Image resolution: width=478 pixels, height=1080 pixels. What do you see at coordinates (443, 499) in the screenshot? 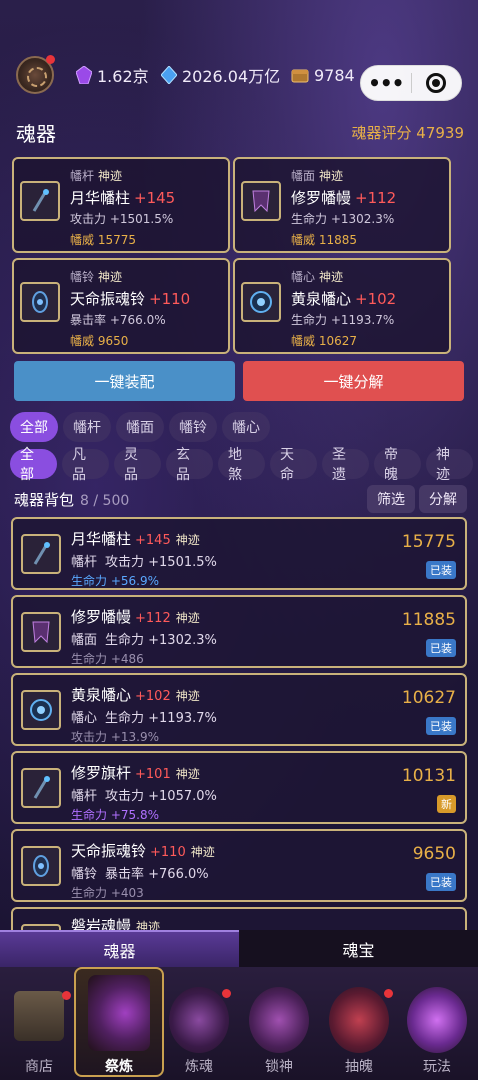
I see `decompose-button: 分解` at bounding box center [443, 499].